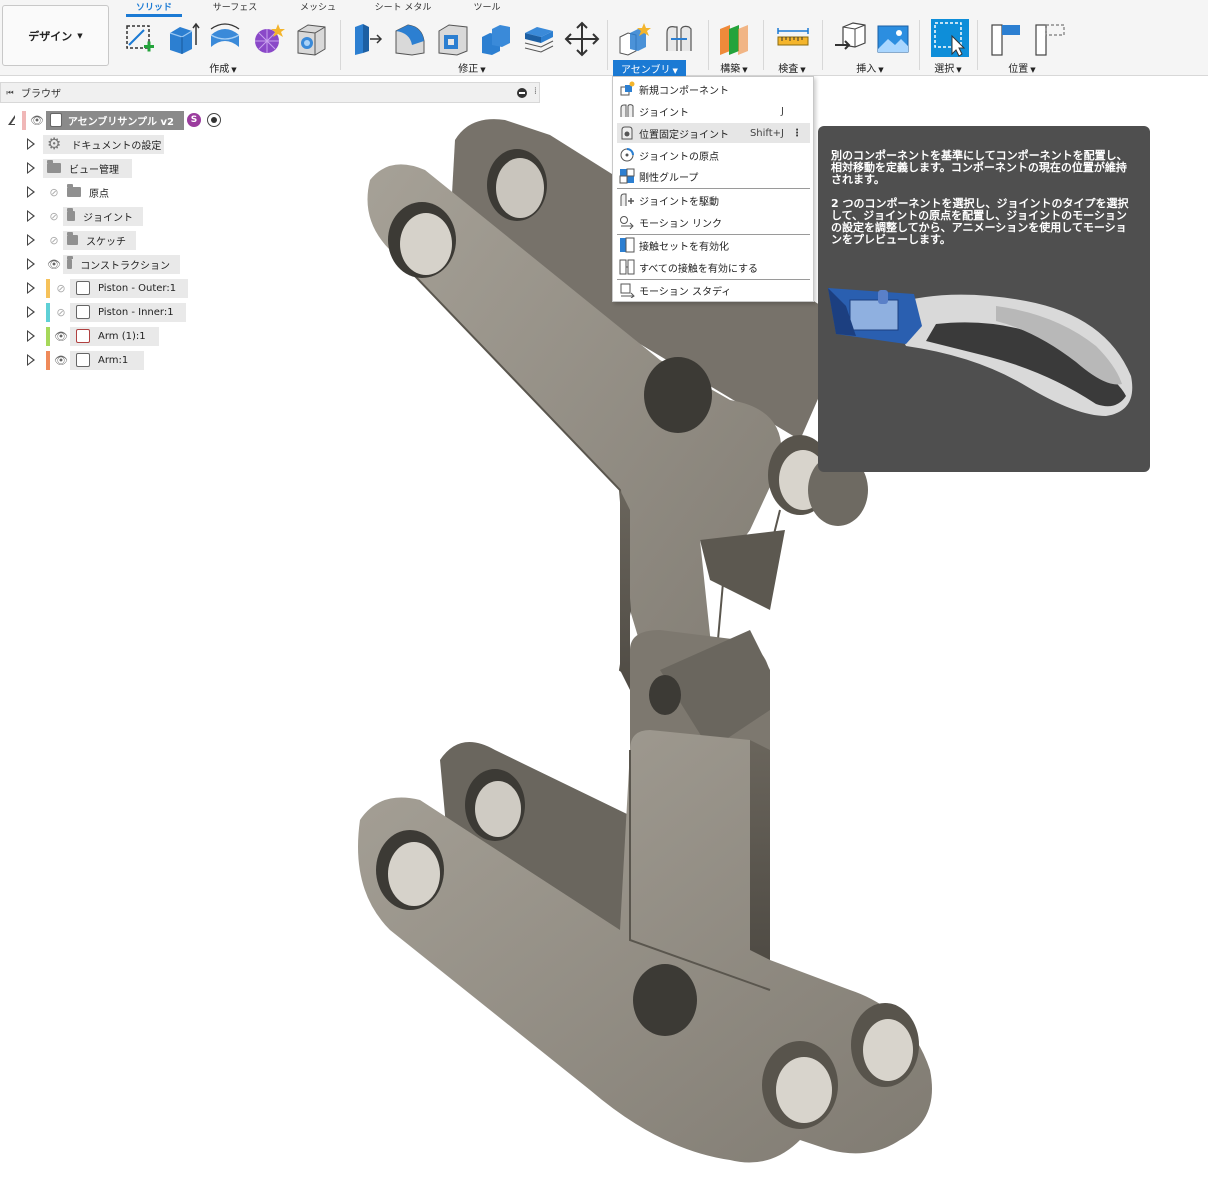  Describe the element at coordinates (944, 69) in the screenshot. I see `select-label: 選択` at that location.